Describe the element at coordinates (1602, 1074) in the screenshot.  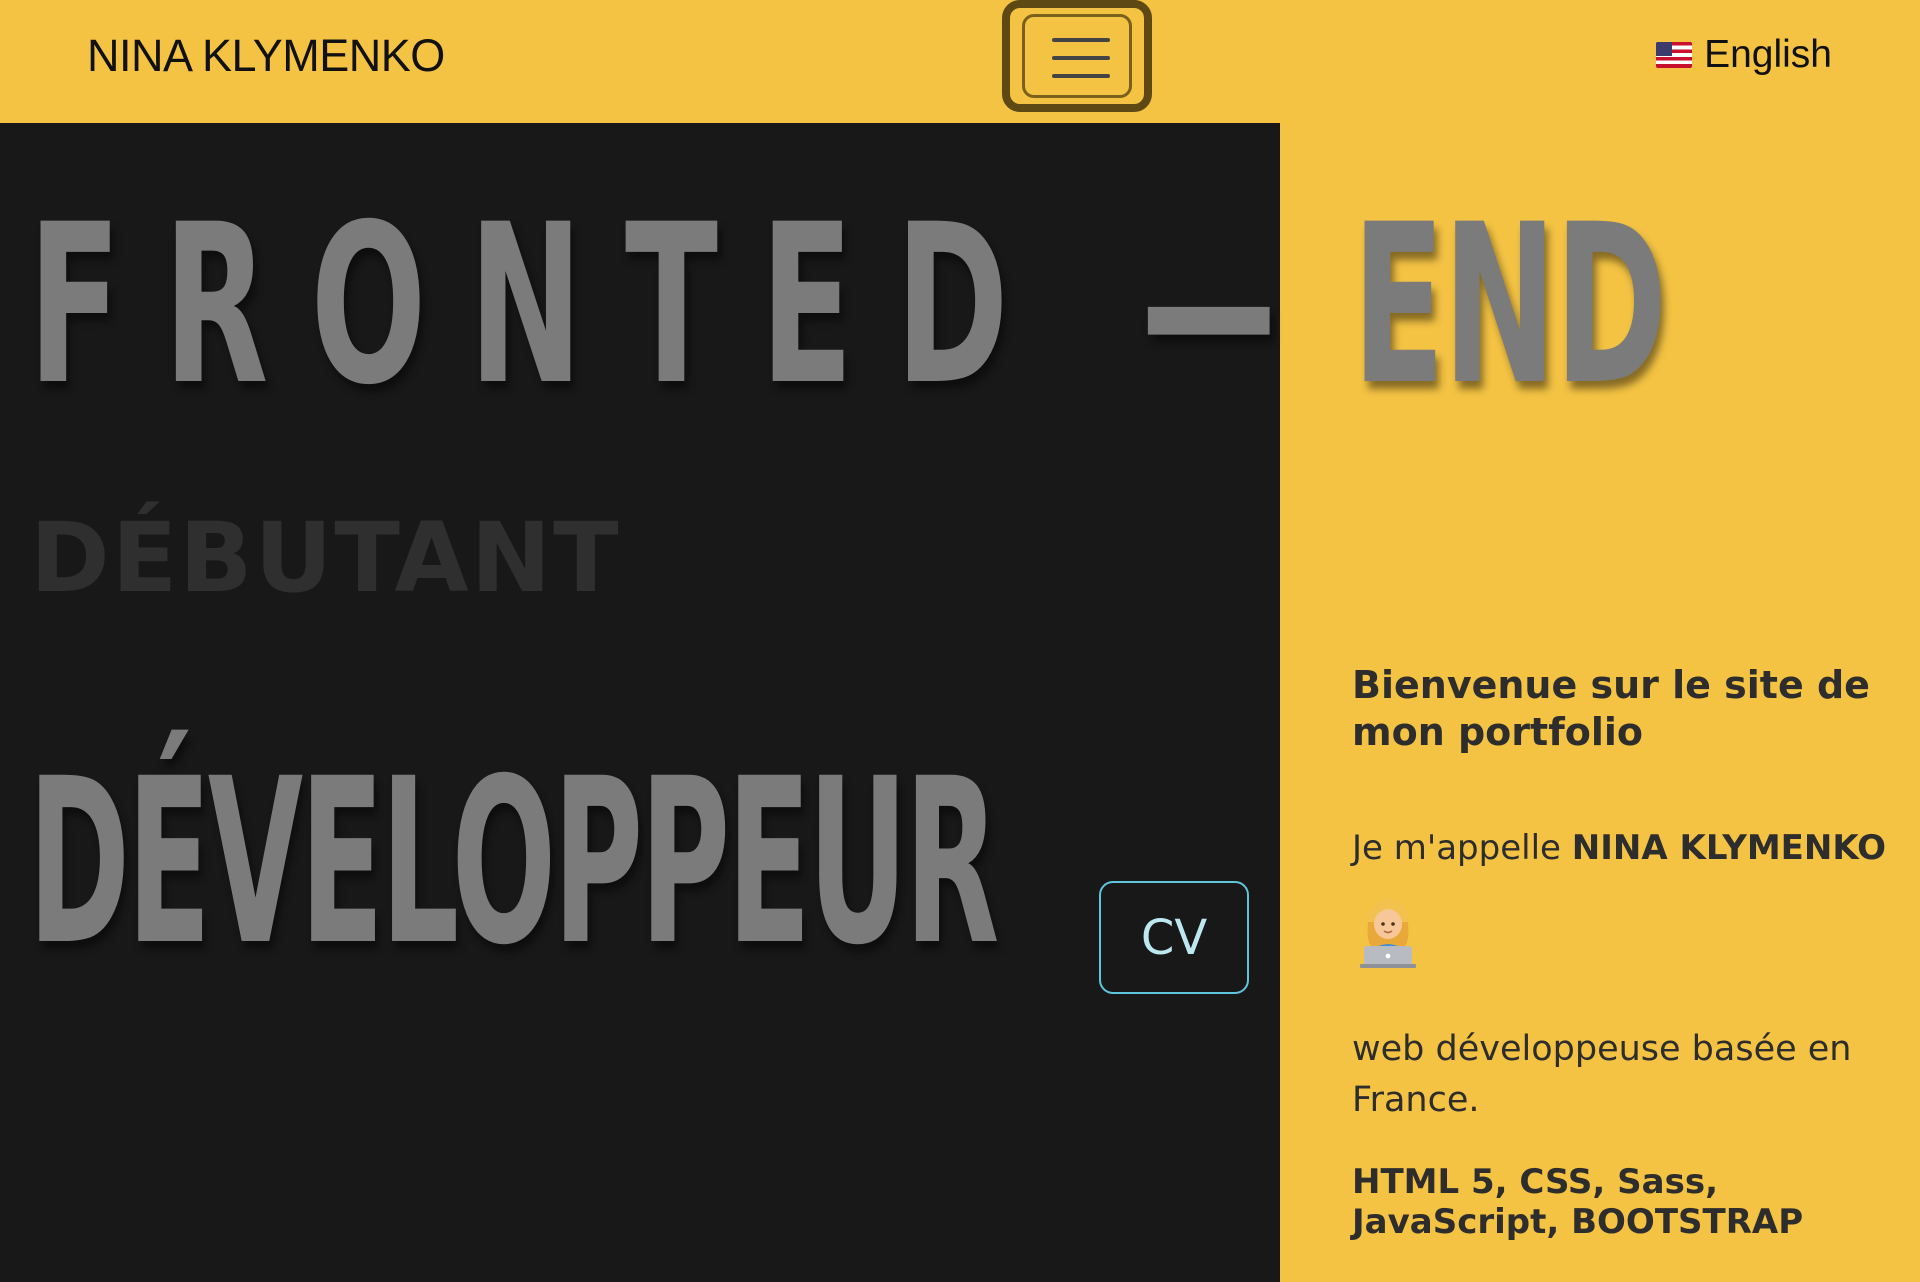
I see `description-text: web développeuse basée en France.` at that location.